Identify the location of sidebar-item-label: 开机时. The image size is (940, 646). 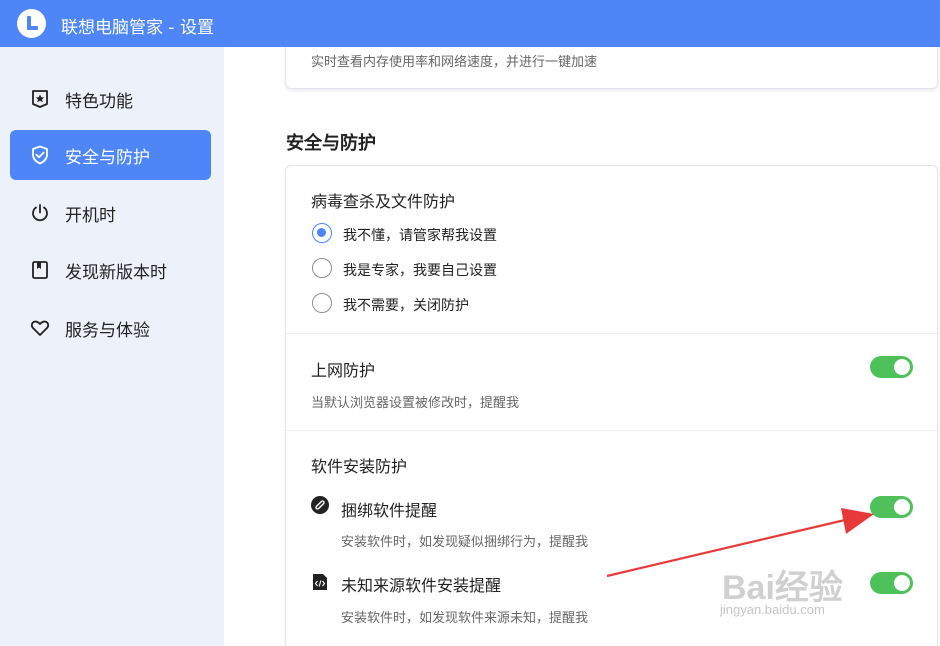
(90, 216).